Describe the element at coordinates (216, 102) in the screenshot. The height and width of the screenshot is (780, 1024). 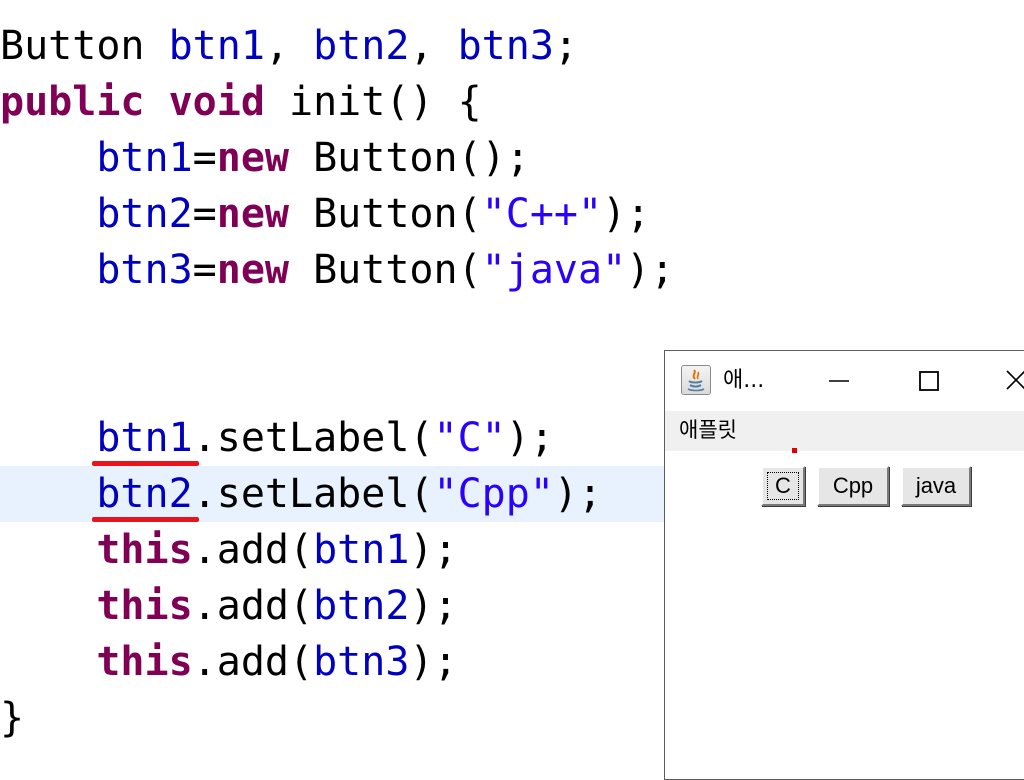
I see `keyword-token: void` at that location.